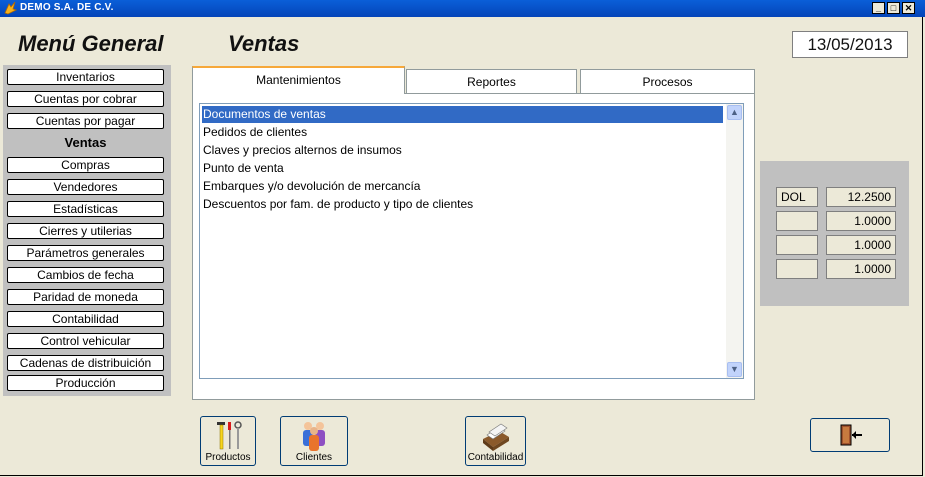 The height and width of the screenshot is (477, 925). I want to click on section-title: Ventas, so click(264, 43).